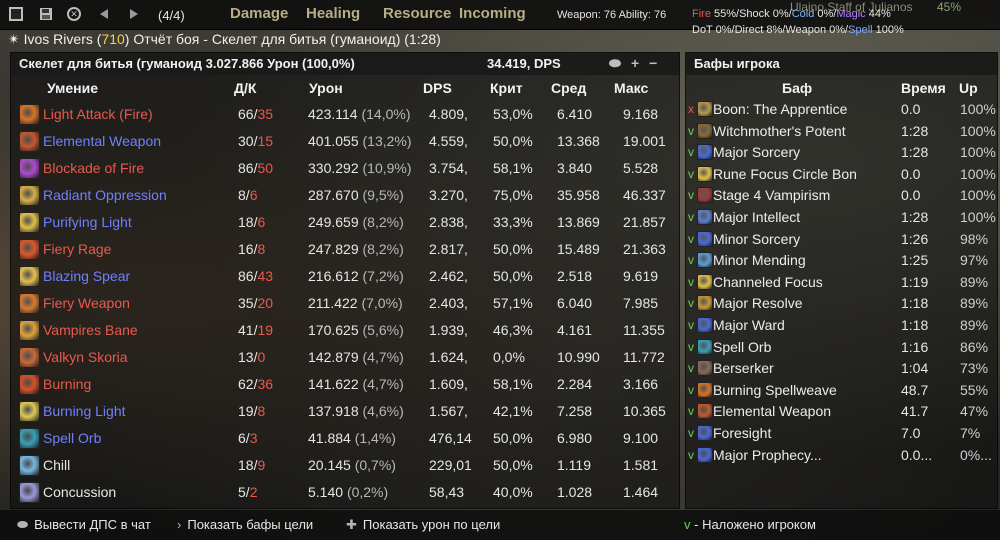  Describe the element at coordinates (261, 465) in the screenshot. I see `crits: 9` at that location.